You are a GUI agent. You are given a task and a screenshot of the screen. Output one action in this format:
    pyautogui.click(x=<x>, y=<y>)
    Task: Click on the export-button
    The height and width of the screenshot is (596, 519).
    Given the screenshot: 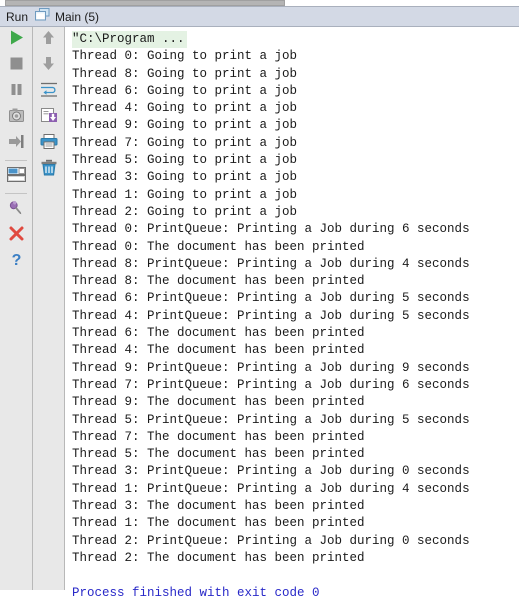 What is the action you would take?
    pyautogui.click(x=48, y=118)
    